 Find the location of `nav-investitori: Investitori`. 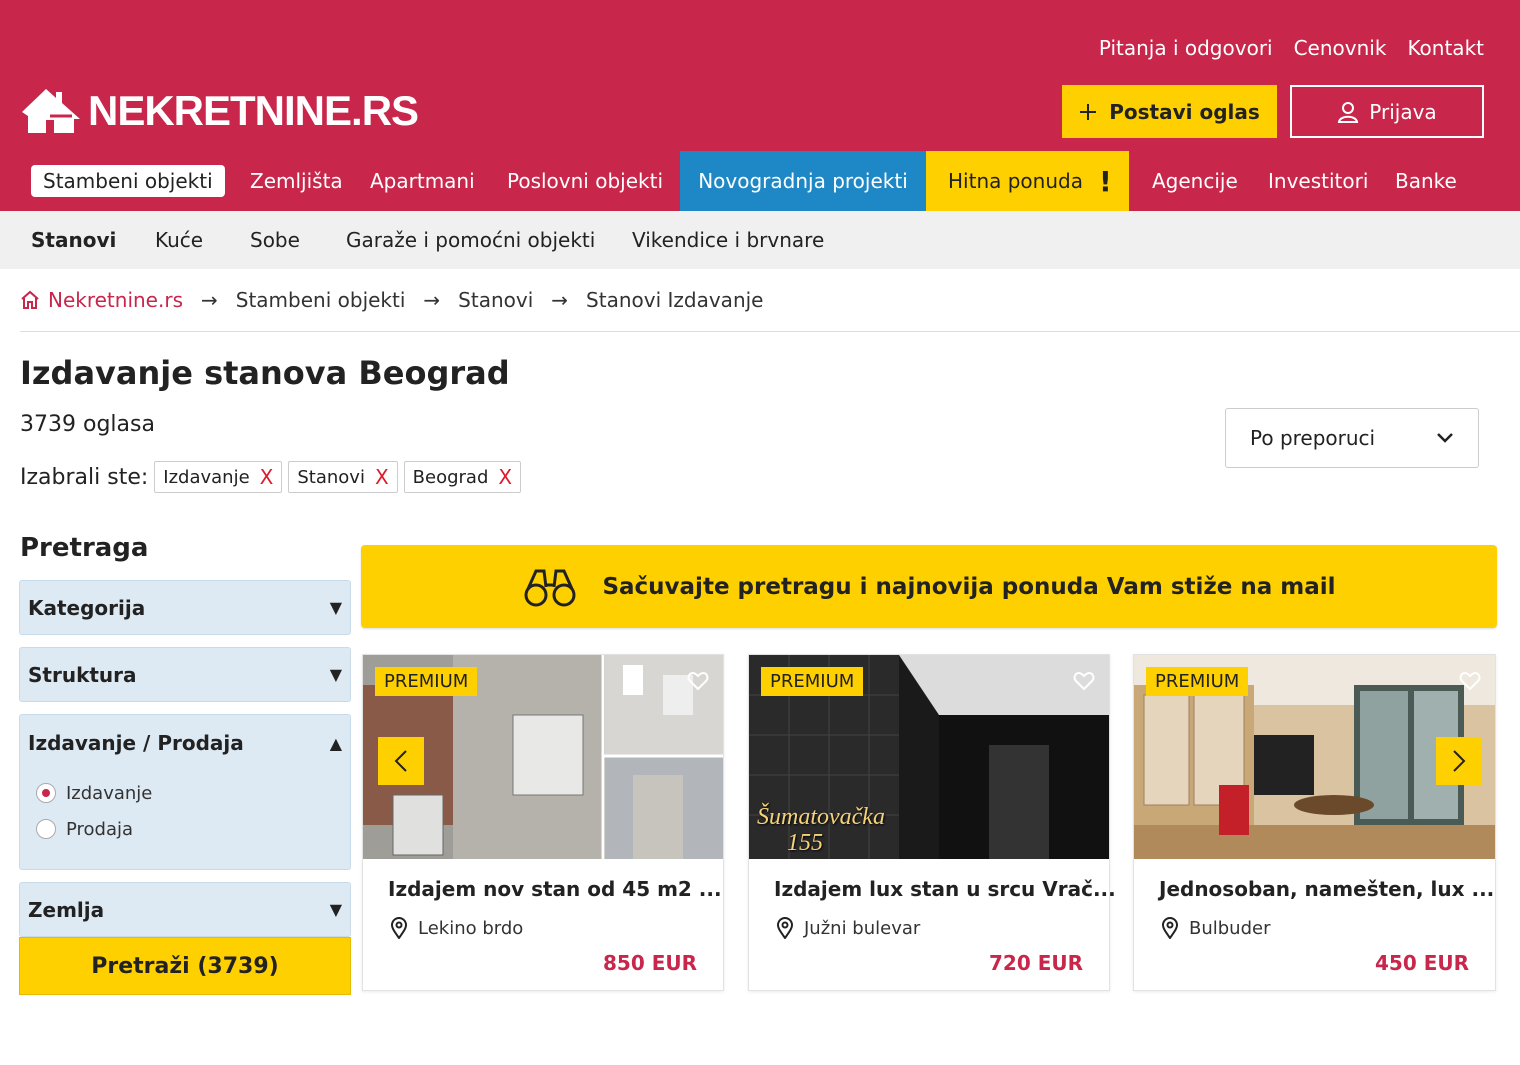

nav-investitori: Investitori is located at coordinates (1318, 181).